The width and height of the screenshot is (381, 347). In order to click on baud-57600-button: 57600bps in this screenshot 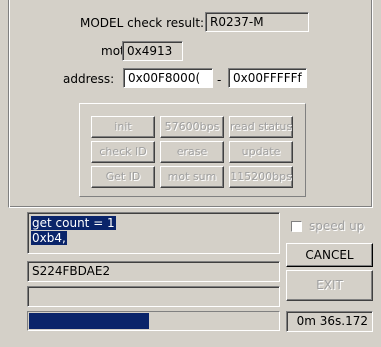, I will do `click(192, 127)`.